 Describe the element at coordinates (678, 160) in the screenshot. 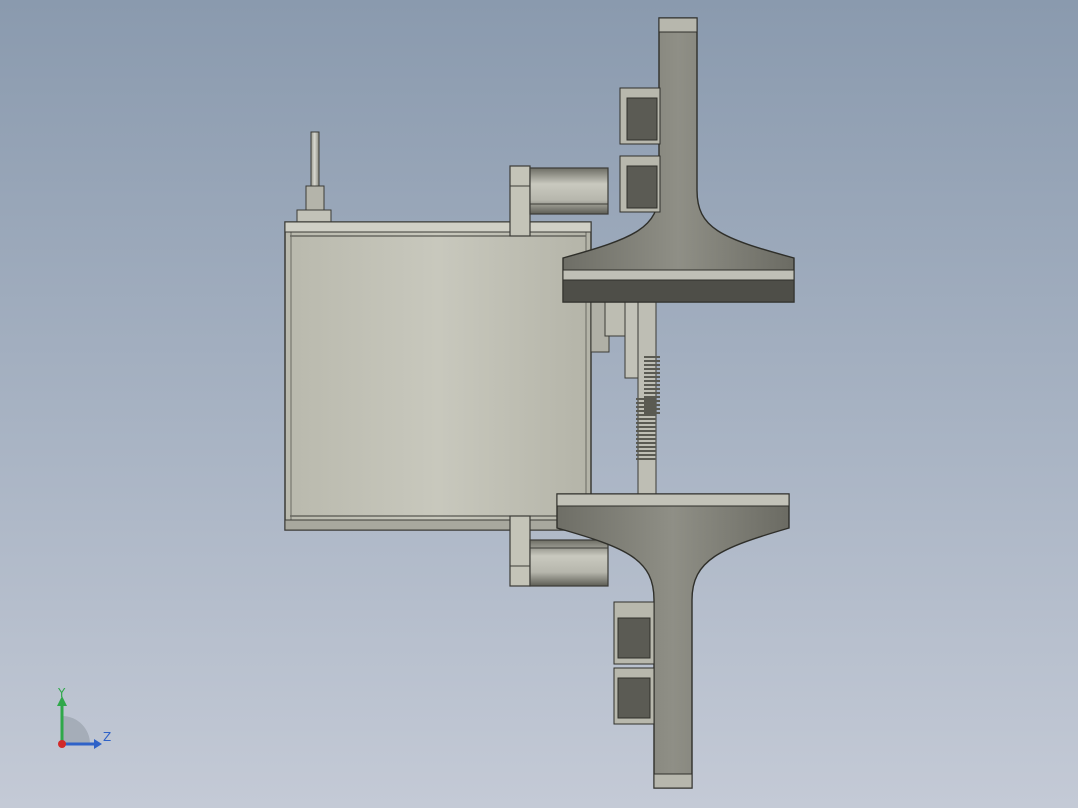

I see `wheel-upper` at that location.